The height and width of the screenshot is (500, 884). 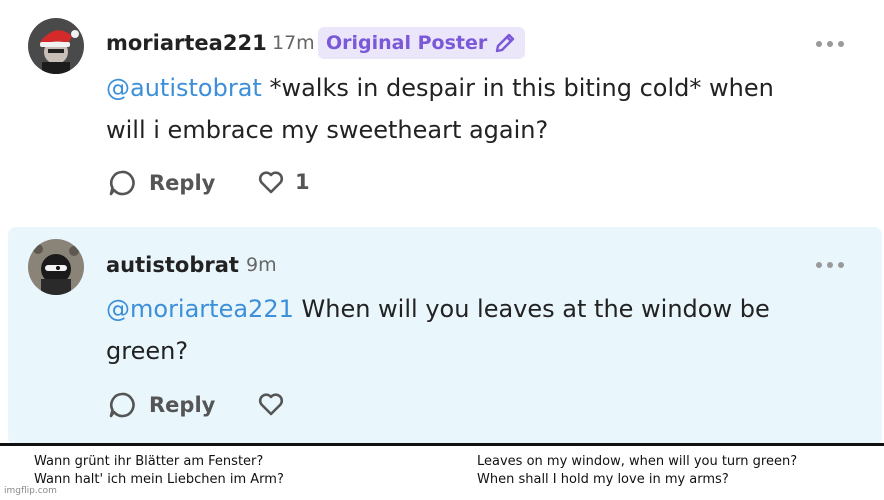 I want to click on username: autistobrat, so click(x=172, y=265).